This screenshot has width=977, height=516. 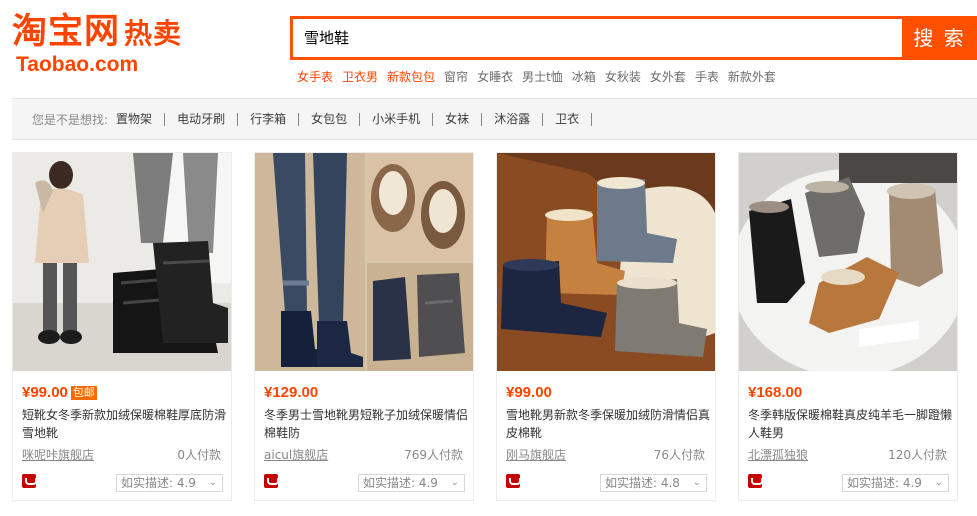 I want to click on sales-count: 0人付款, so click(x=199, y=455).